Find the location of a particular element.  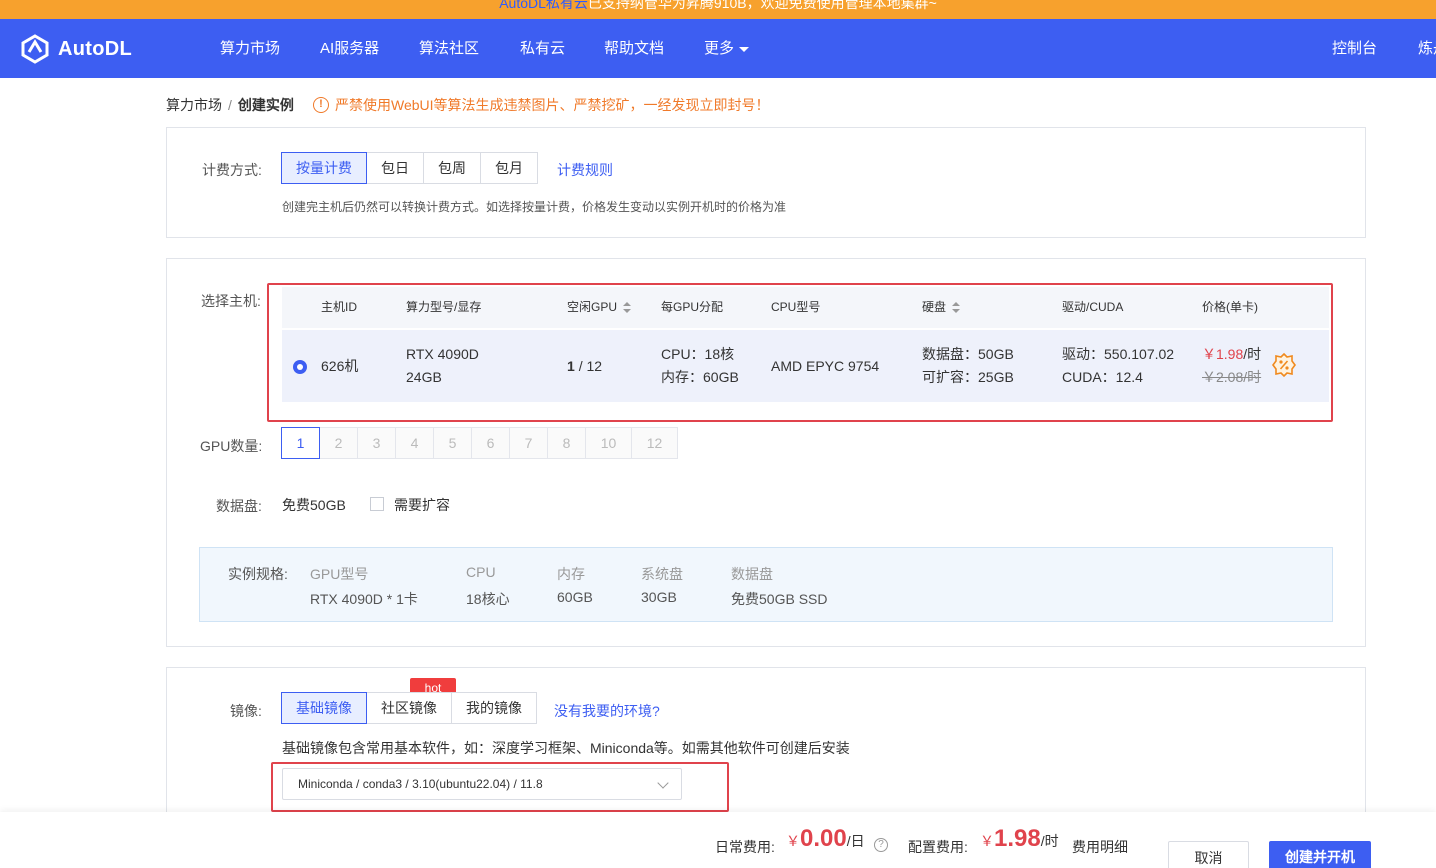

price-unit: /时 is located at coordinates (1252, 354).